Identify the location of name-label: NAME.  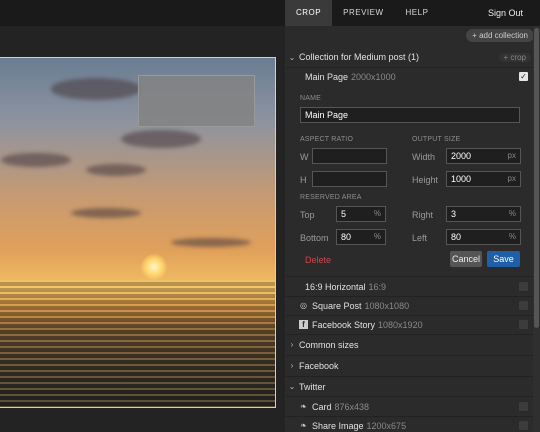
(311, 98).